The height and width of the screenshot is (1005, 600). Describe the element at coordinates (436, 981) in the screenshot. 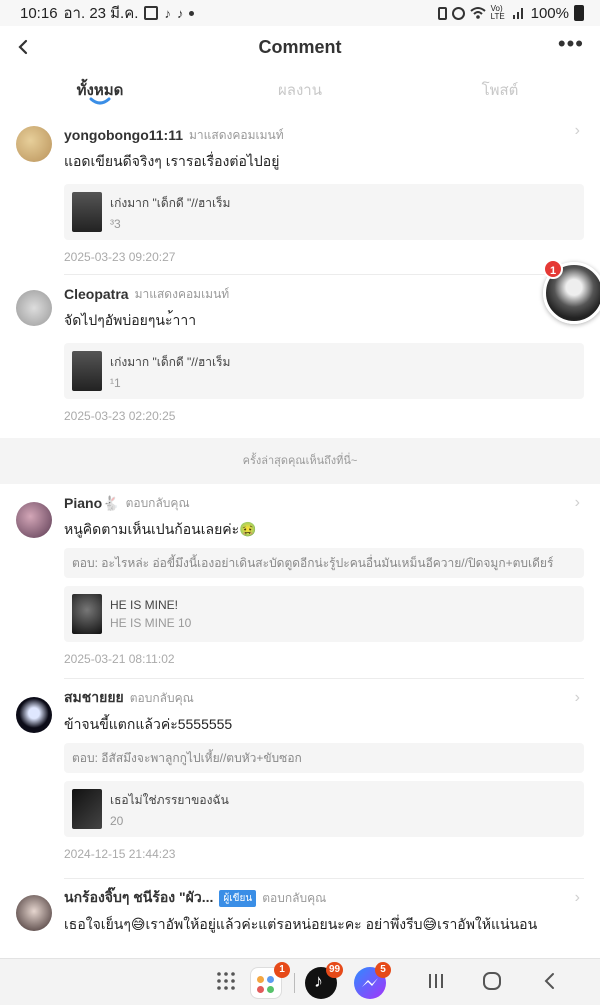

I see `recent-apps-icon` at that location.